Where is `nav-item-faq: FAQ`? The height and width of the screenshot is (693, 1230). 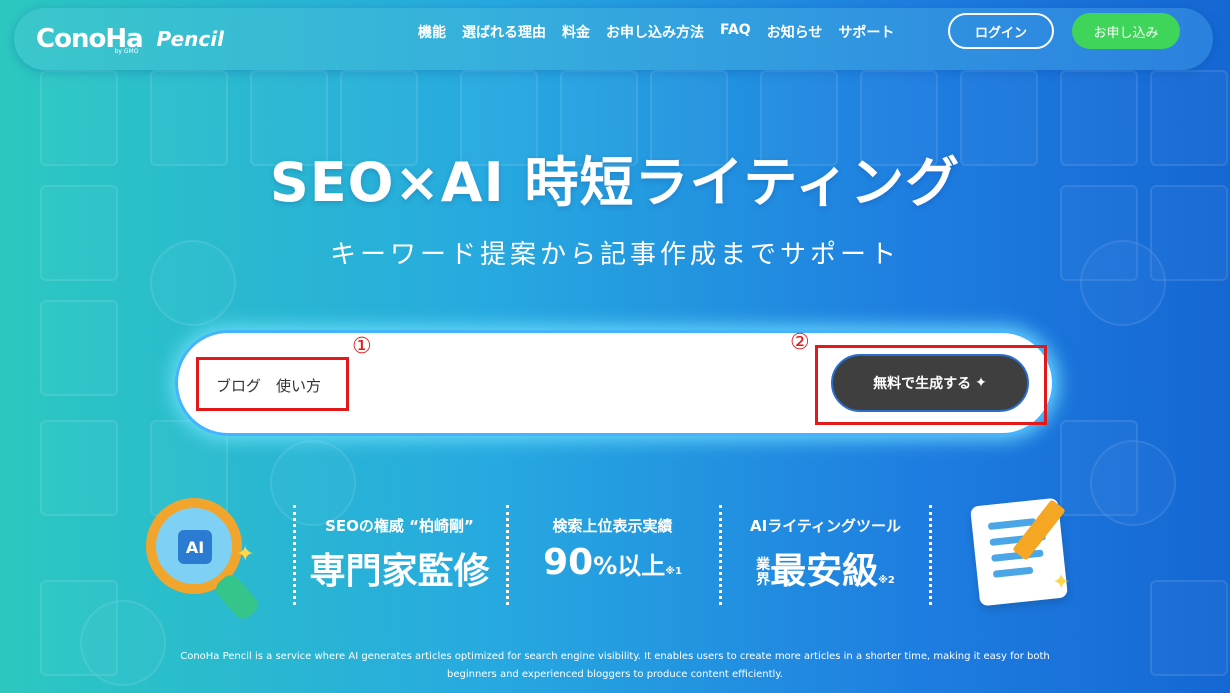
nav-item-faq: FAQ is located at coordinates (735, 32).